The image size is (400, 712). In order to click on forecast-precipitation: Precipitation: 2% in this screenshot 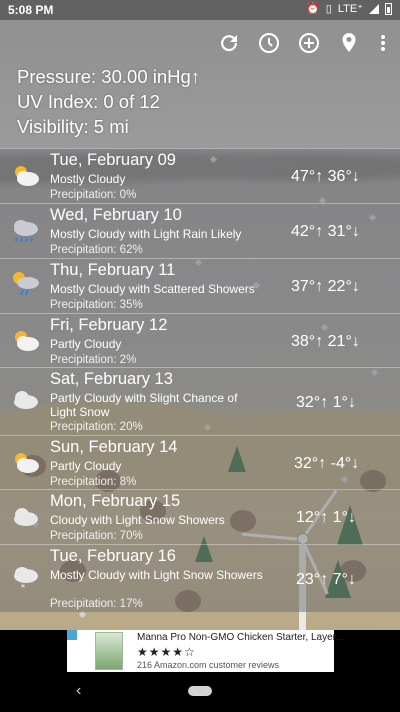, I will do `click(93, 360)`.